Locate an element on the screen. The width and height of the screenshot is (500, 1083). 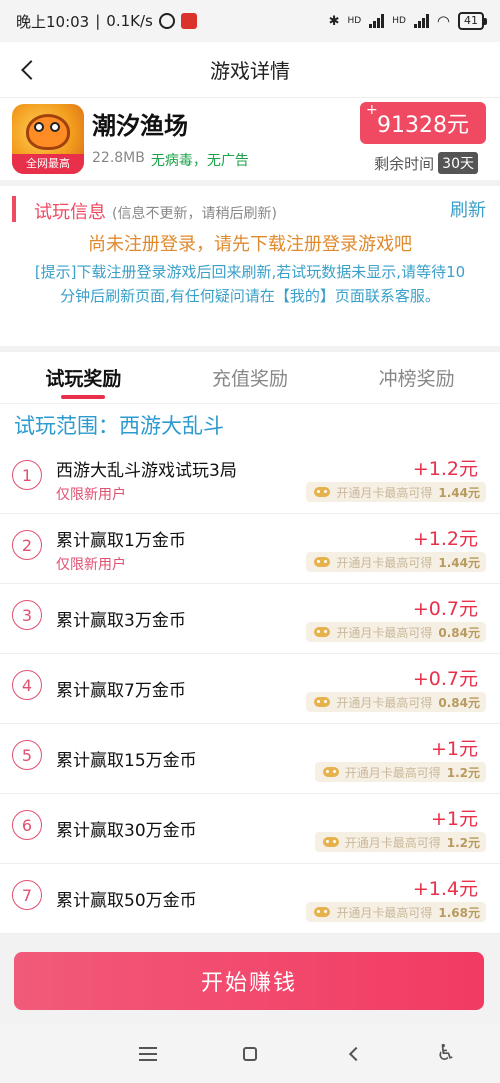
tab-ranking-reward: 冲榜奖励 is located at coordinates (416, 377).